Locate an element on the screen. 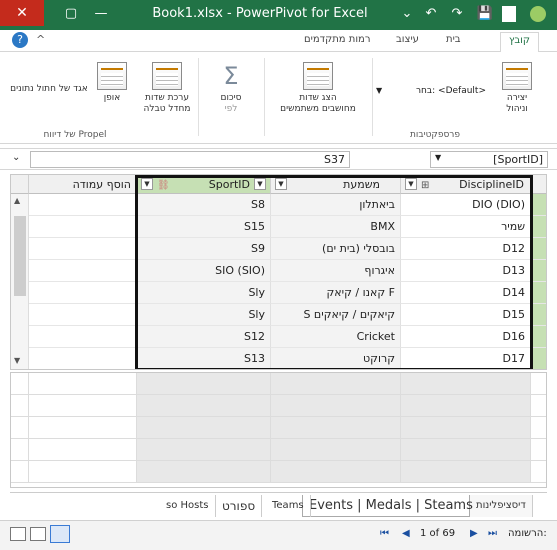 This screenshot has width=557, height=550. show-calc-fields-button: הצג שדות מחושבים משתמשים is located at coordinates (318, 88).